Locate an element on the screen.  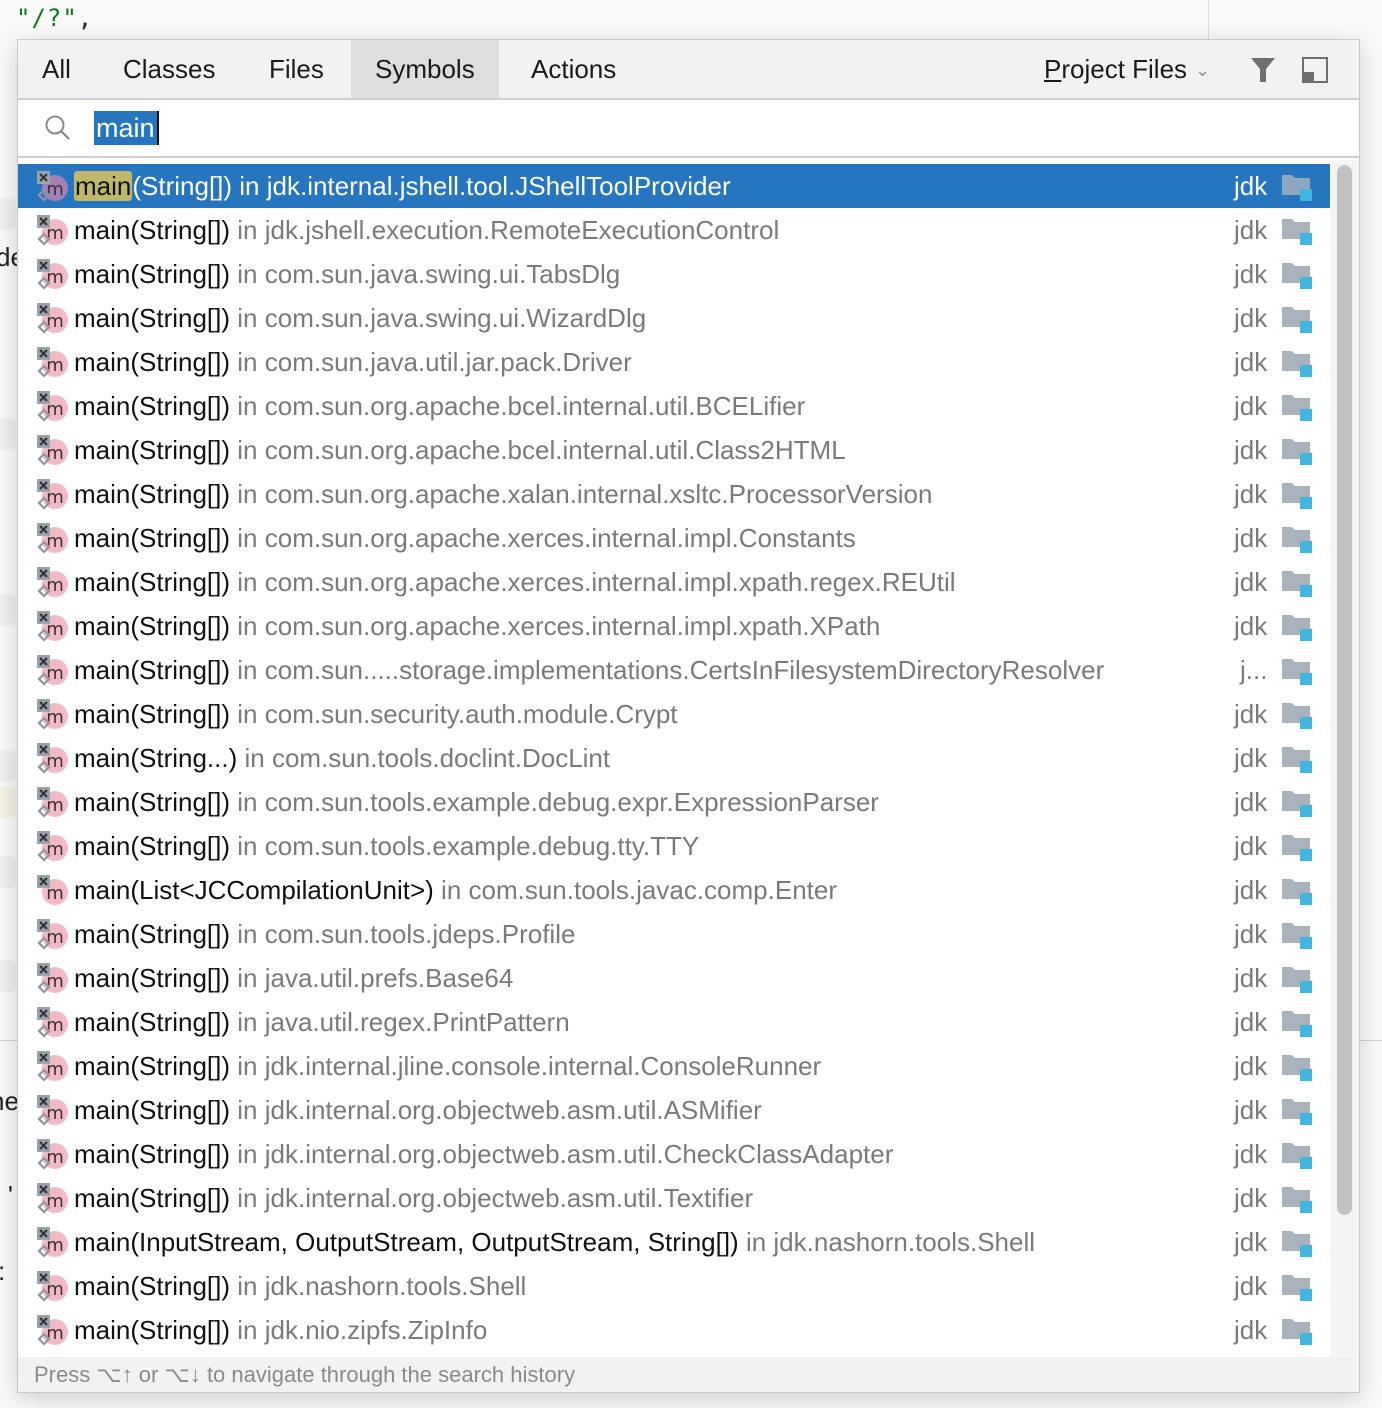
tab-classes: Classes is located at coordinates (169, 69).